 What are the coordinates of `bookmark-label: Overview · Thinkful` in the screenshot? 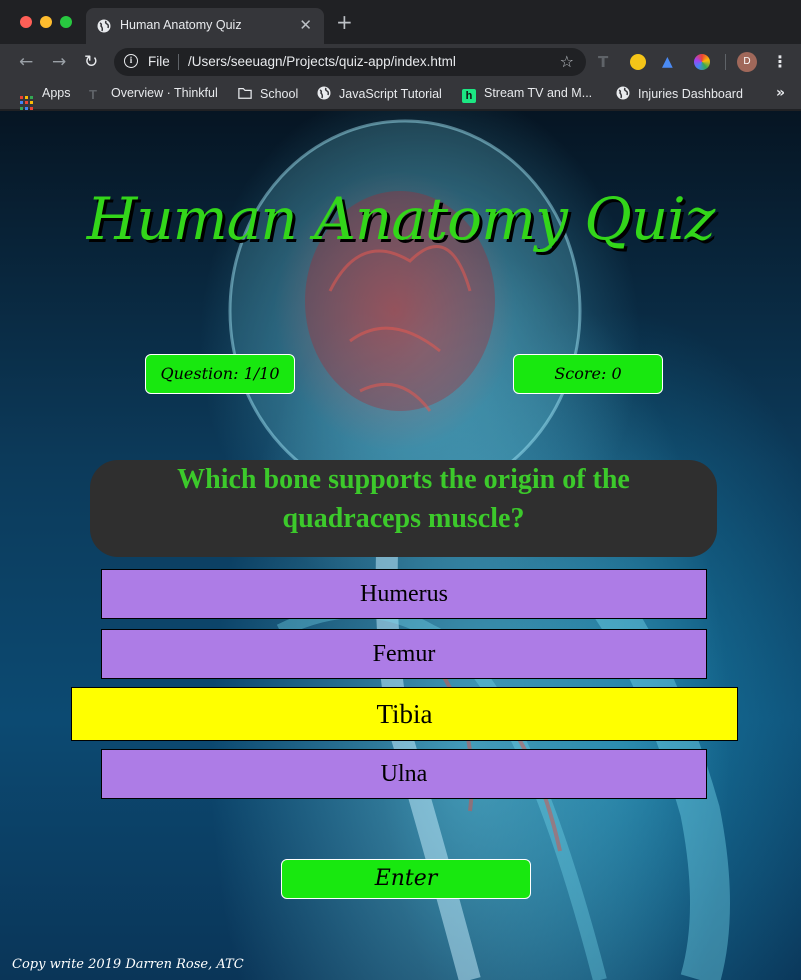 It's located at (164, 93).